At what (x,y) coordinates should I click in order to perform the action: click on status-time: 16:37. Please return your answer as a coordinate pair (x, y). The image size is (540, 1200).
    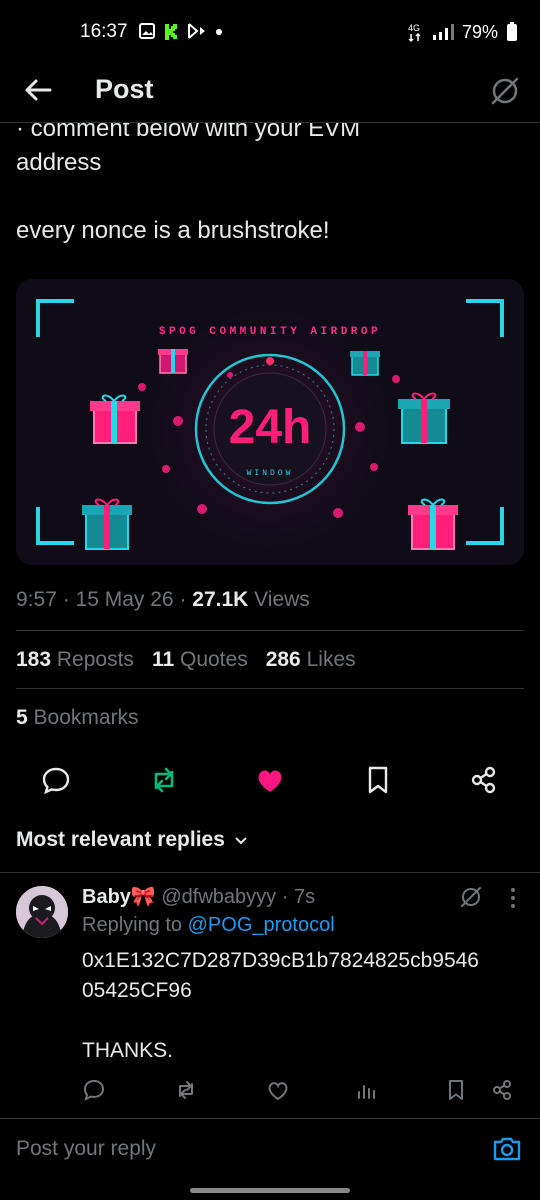
    Looking at the image, I should click on (104, 31).